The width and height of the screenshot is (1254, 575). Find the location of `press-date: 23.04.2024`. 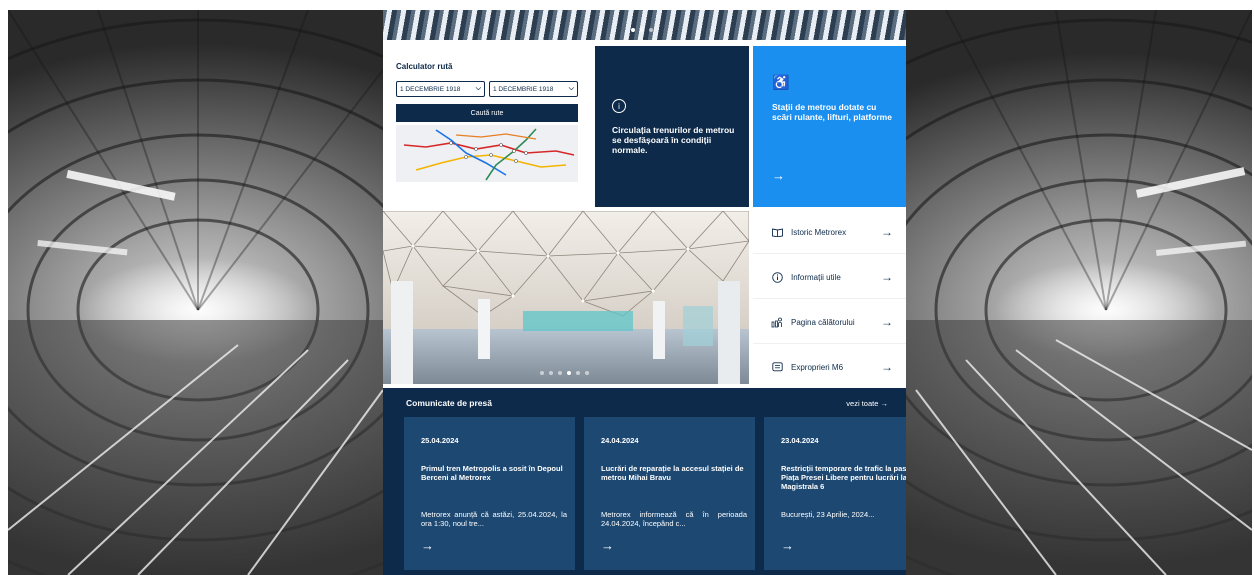

press-date: 23.04.2024 is located at coordinates (800, 440).